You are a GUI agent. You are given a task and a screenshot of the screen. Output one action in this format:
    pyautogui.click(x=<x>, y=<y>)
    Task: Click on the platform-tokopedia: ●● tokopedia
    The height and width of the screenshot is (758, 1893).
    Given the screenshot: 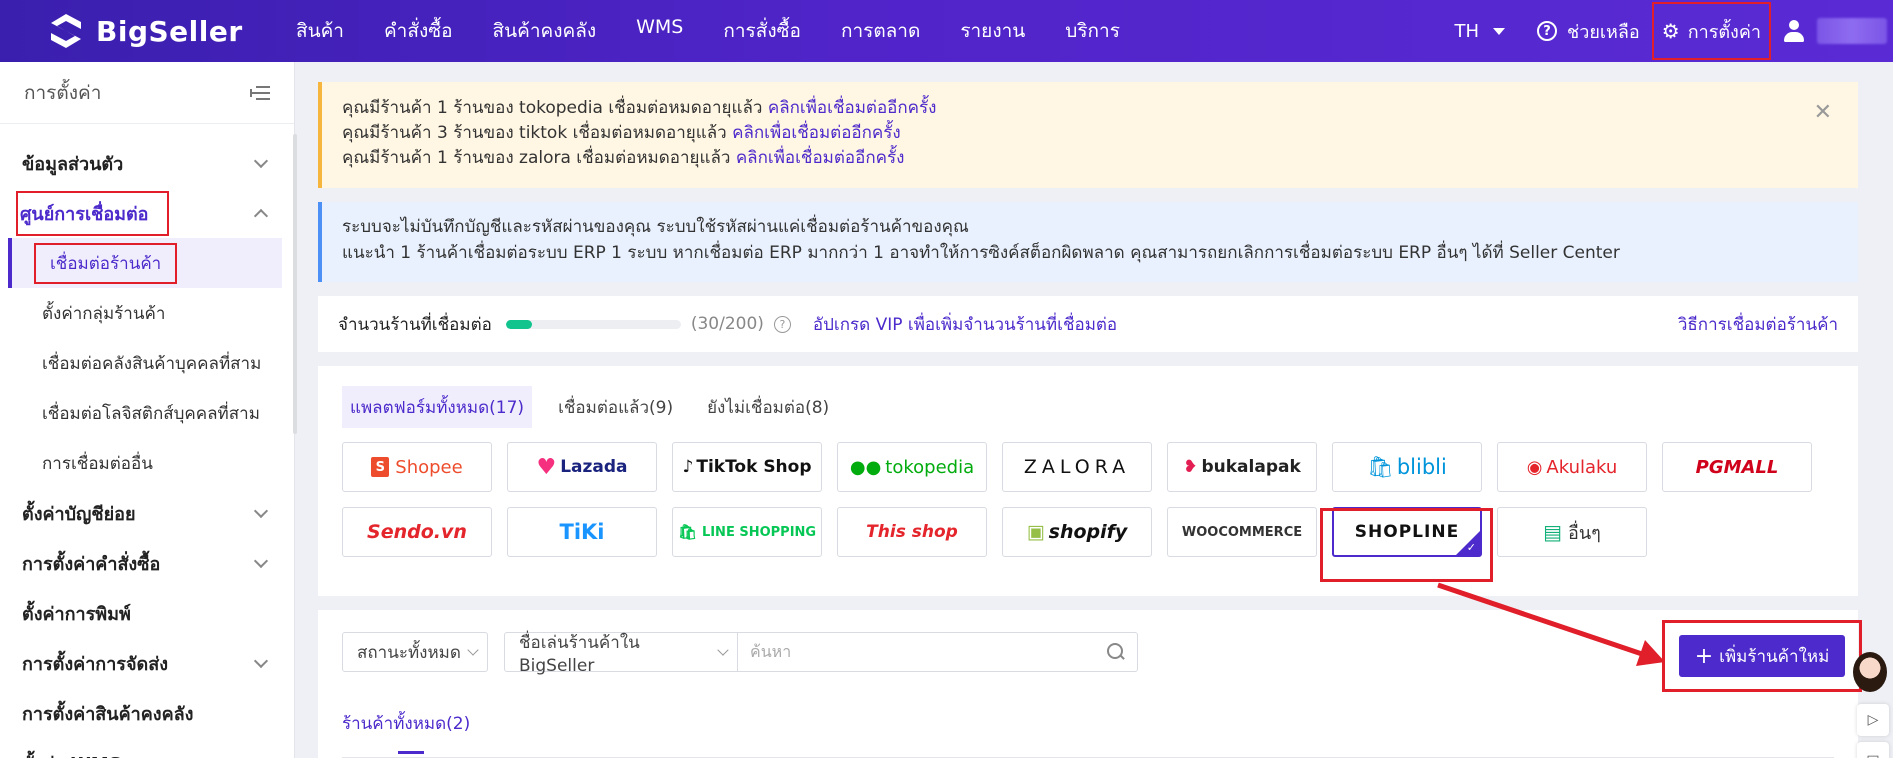 What is the action you would take?
    pyautogui.click(x=912, y=467)
    